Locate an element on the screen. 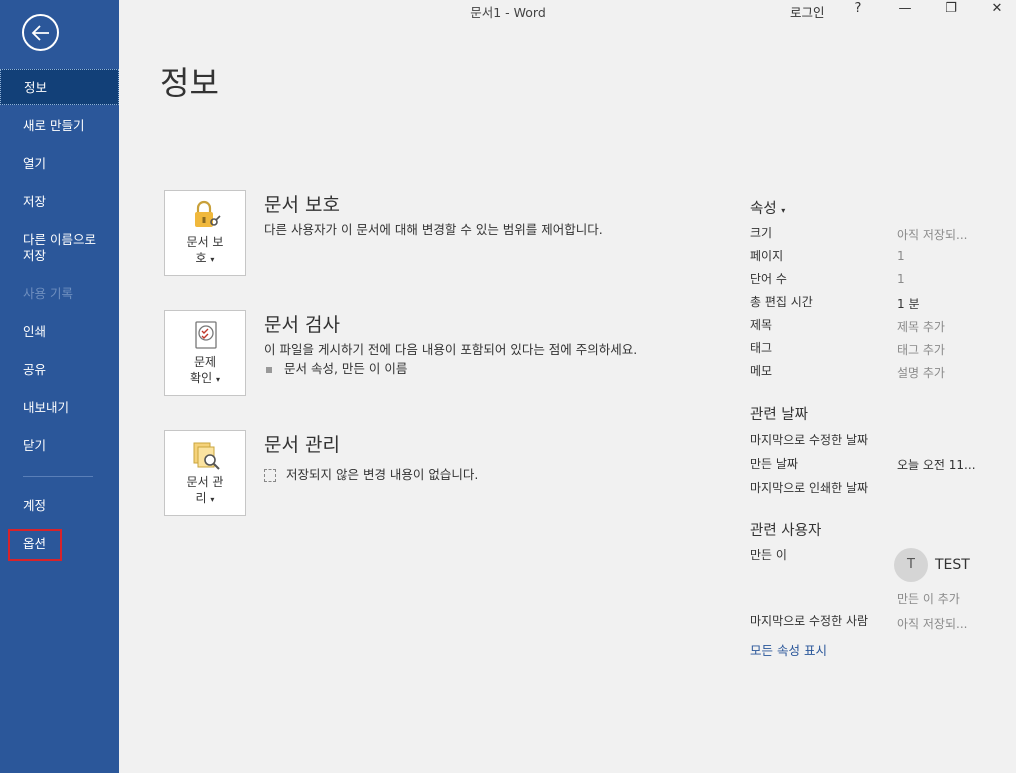  protect-document-button: 문서 보 호 ▾ is located at coordinates (205, 233).